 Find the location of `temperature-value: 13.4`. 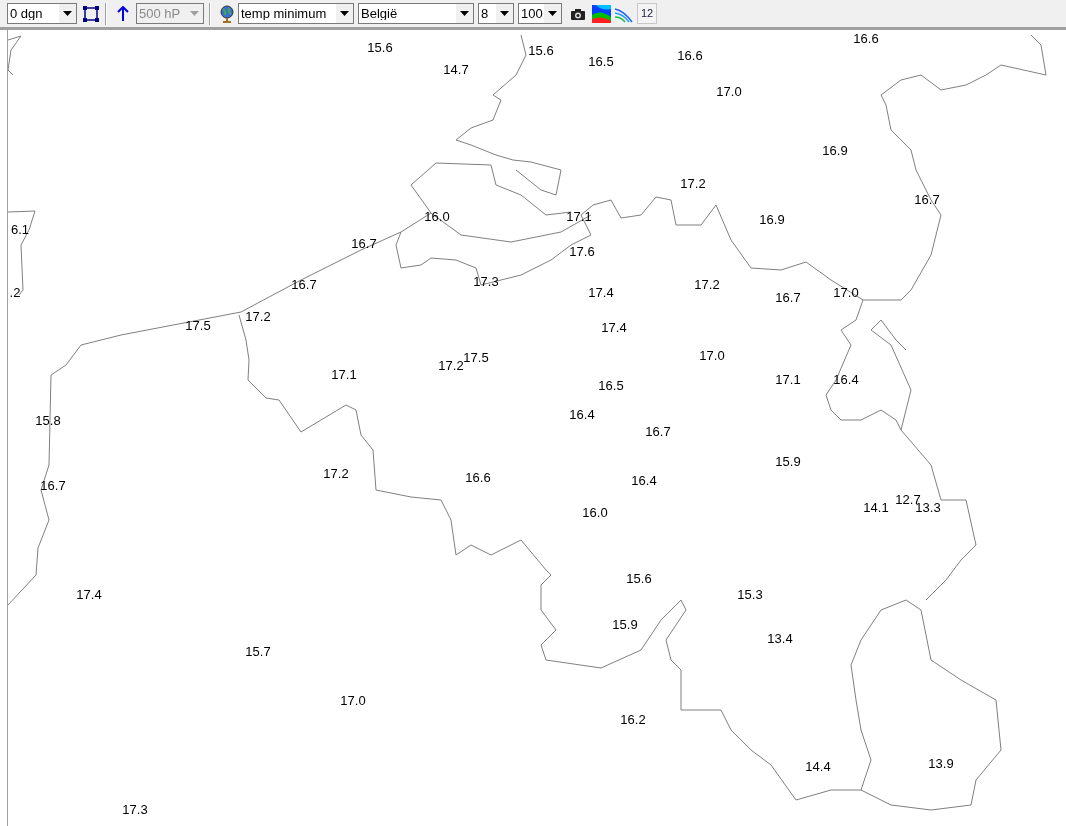

temperature-value: 13.4 is located at coordinates (780, 638).